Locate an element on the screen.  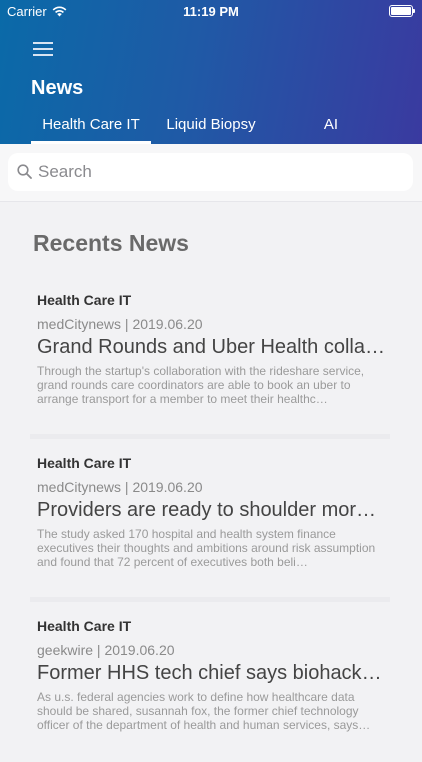
category-tabs: Health Care IT Liquid Biopsy AI is located at coordinates (211, 127).